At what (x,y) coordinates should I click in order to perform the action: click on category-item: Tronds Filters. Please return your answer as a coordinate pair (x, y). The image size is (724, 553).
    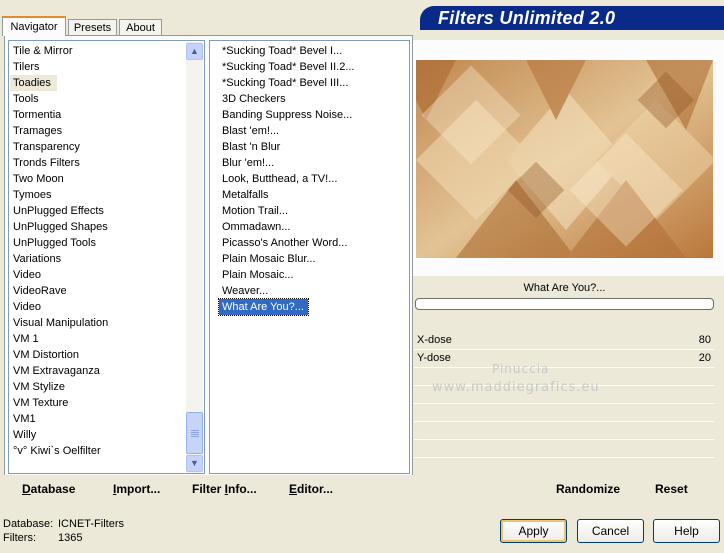
    Looking at the image, I should click on (98, 163).